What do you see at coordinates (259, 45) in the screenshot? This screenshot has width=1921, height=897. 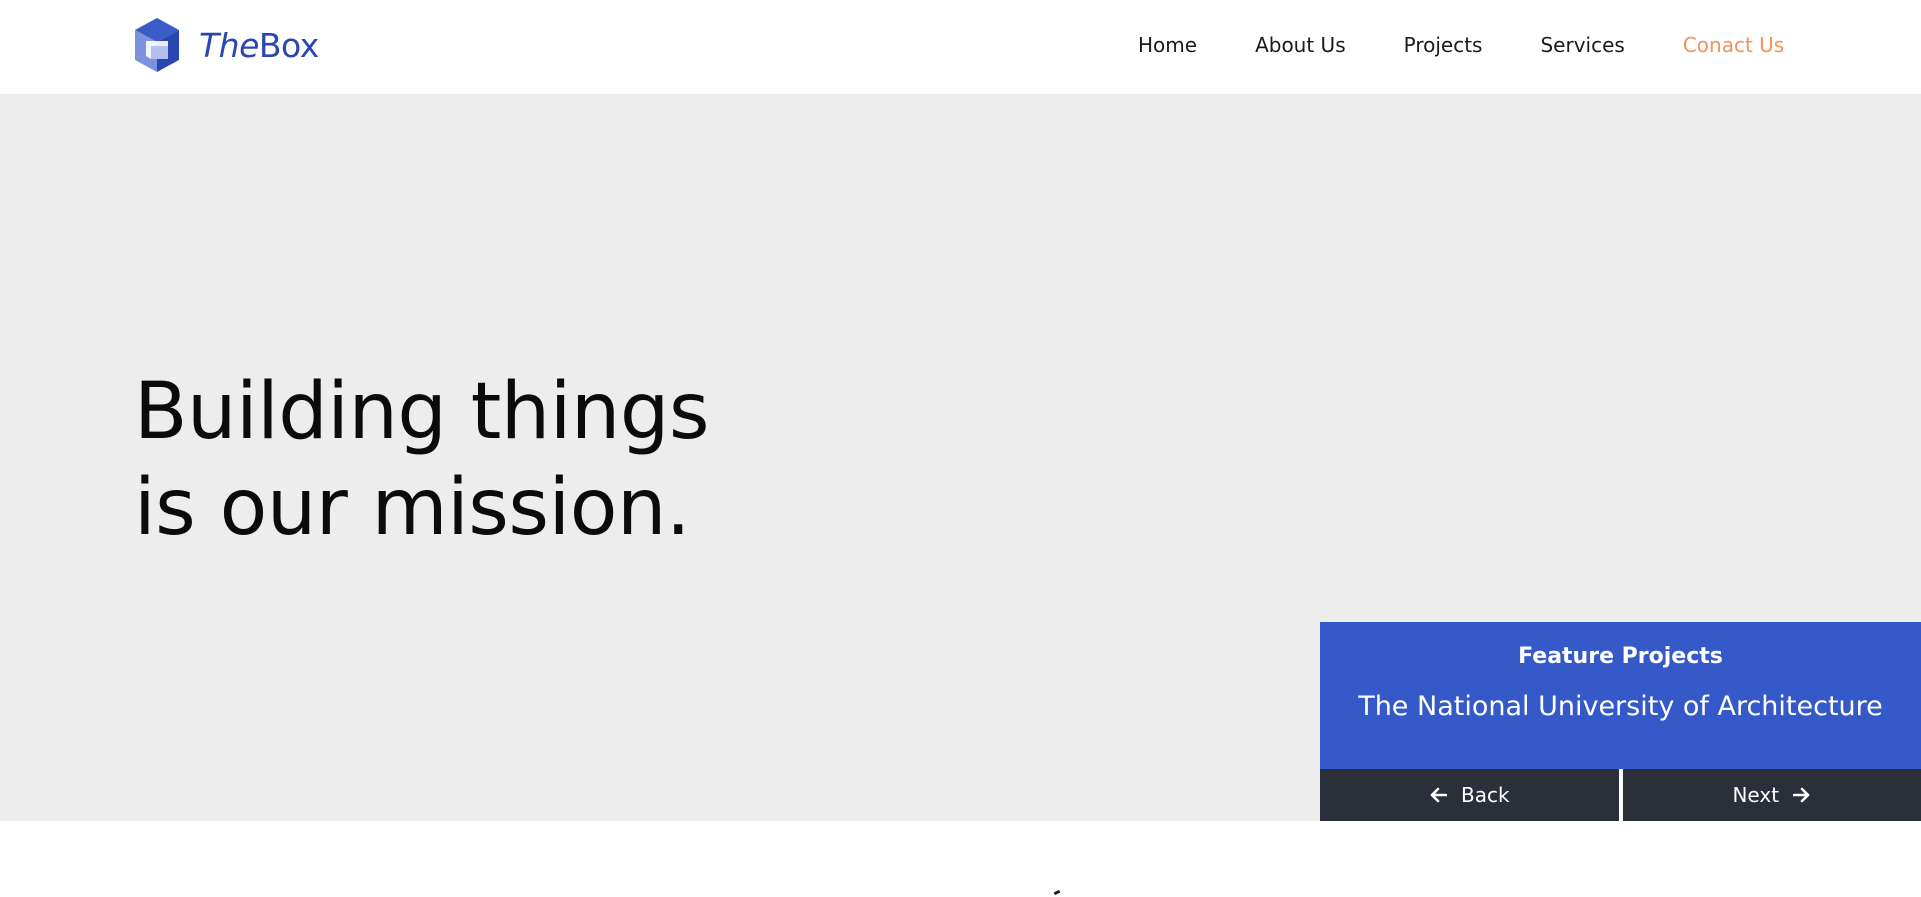 I see `brand-name: TheBox` at bounding box center [259, 45].